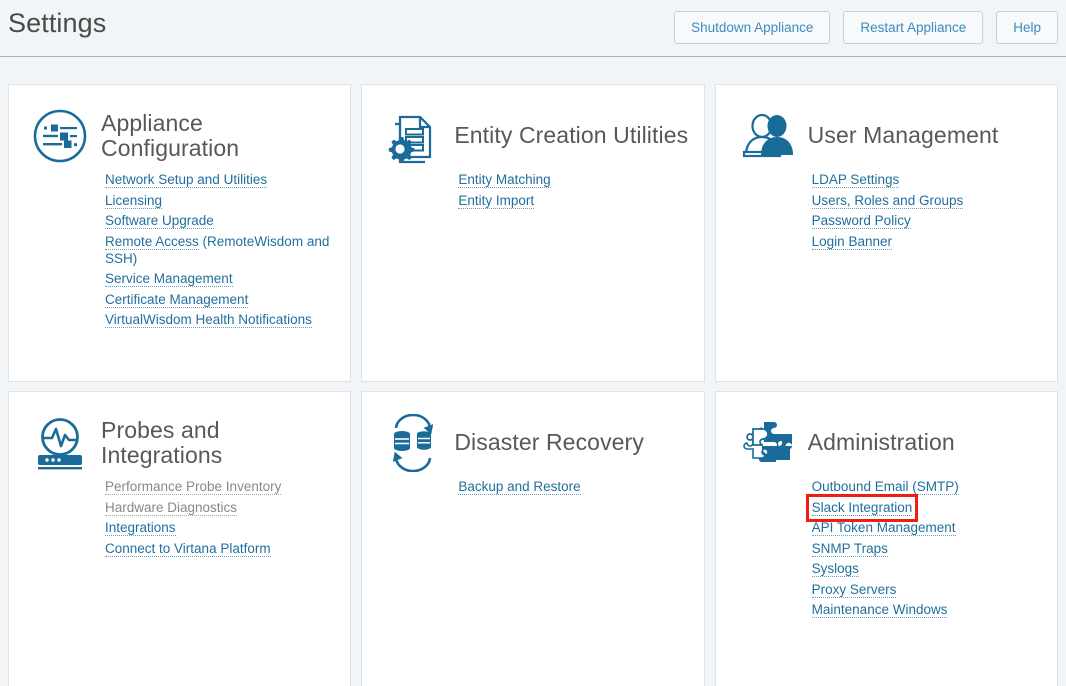 This screenshot has width=1066, height=686. I want to click on list-item: Password Policy, so click(927, 220).